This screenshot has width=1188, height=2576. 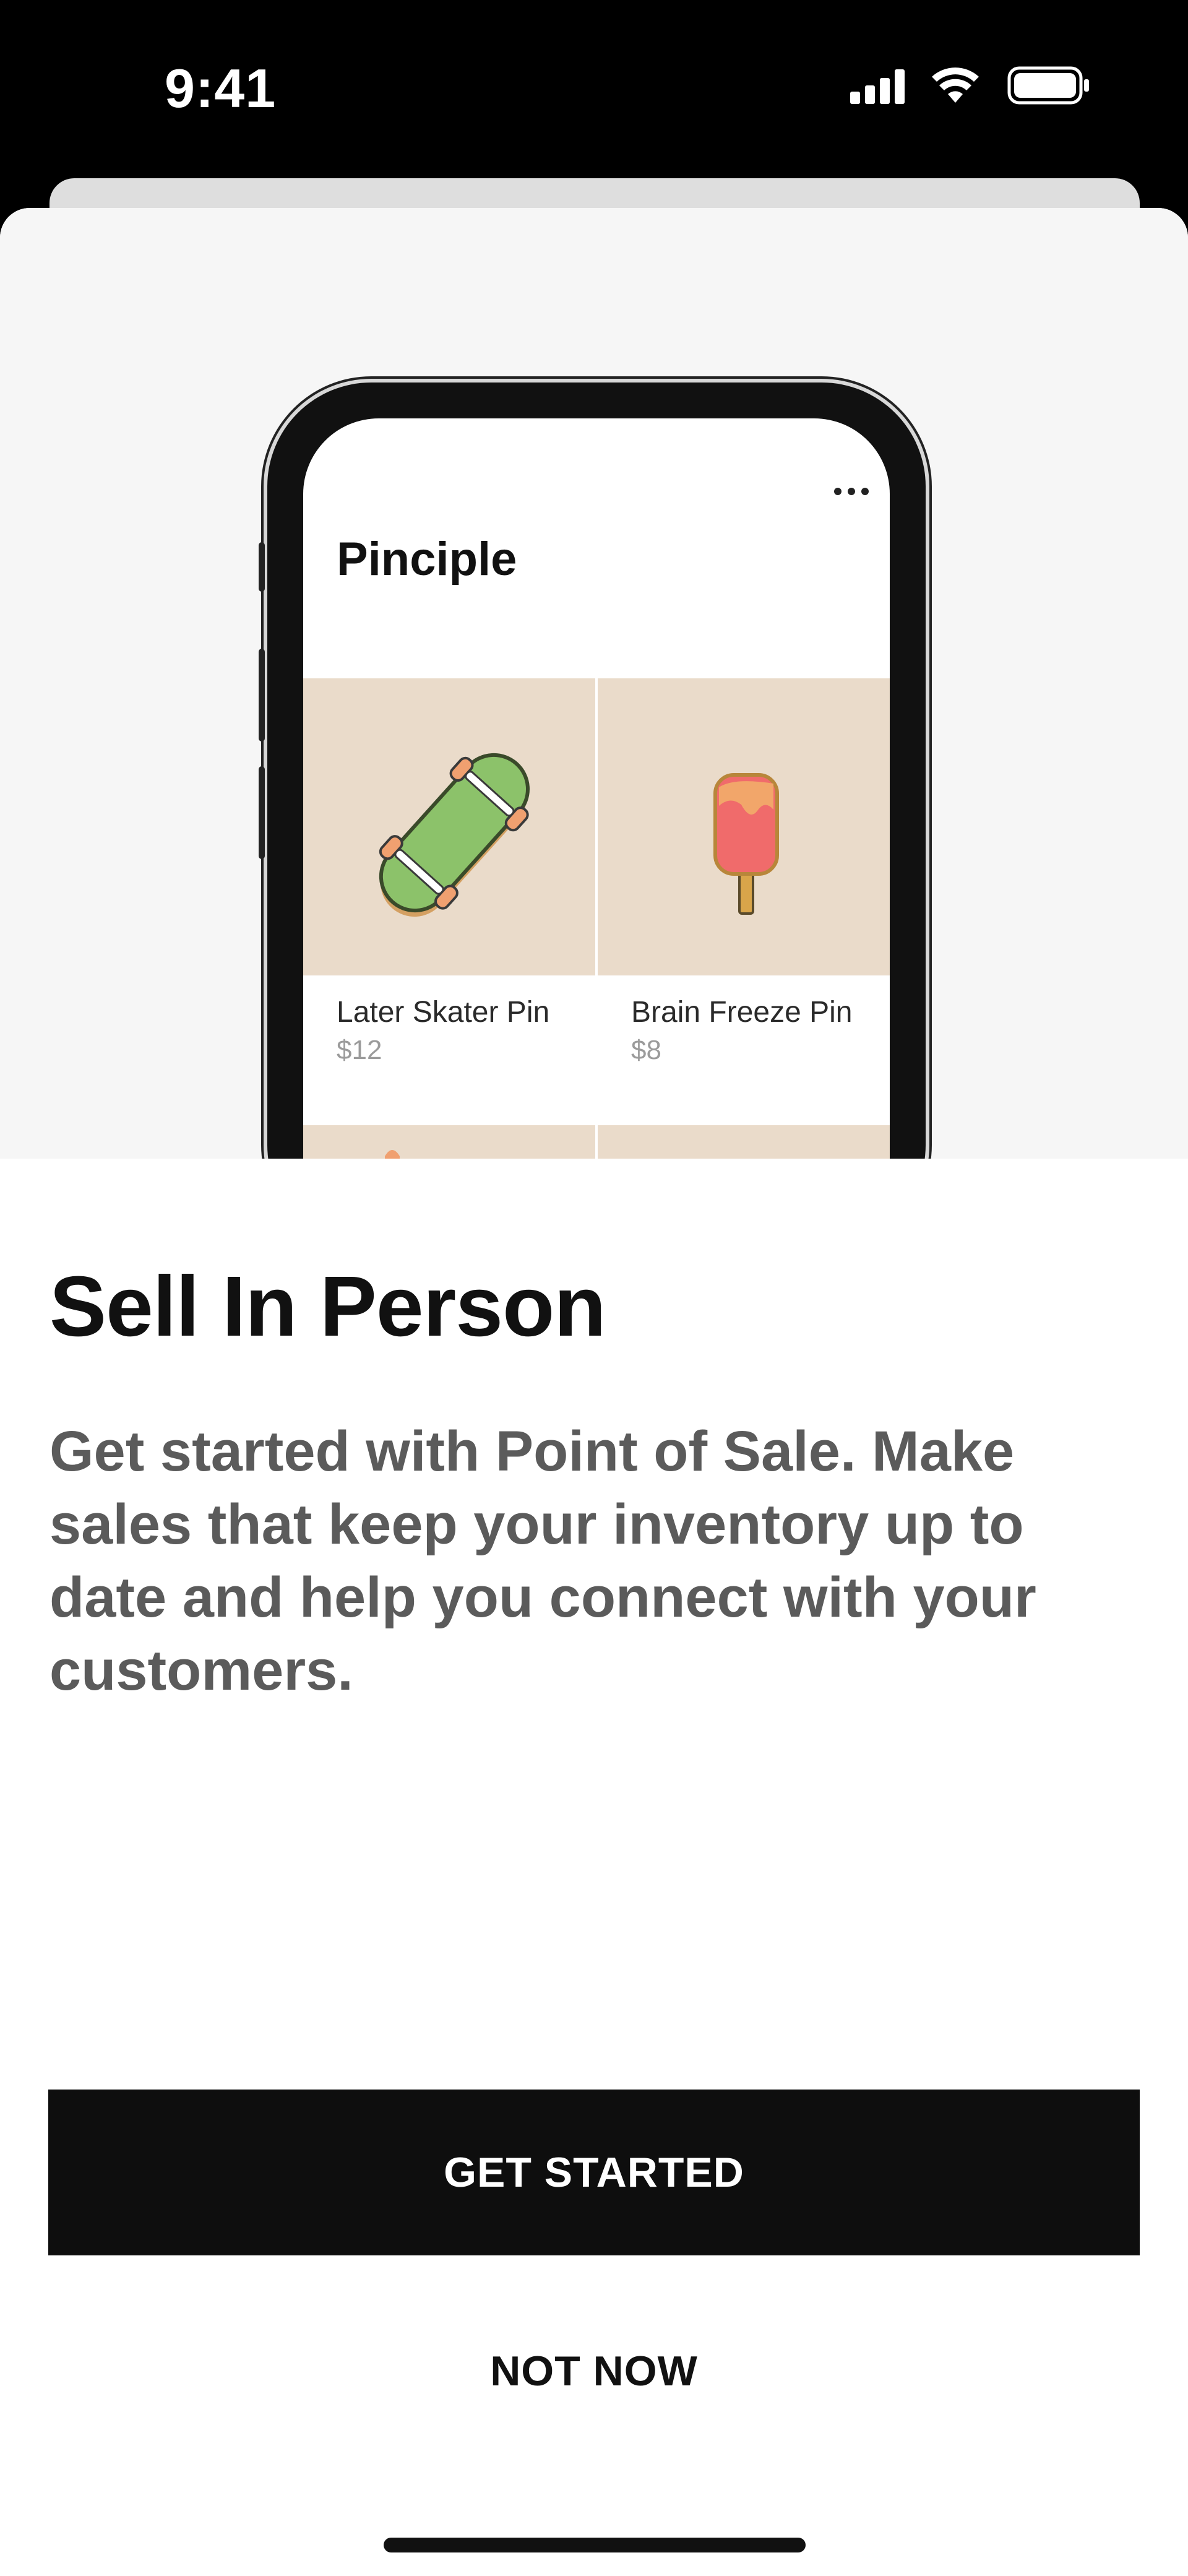 What do you see at coordinates (427, 559) in the screenshot?
I see `store-title: Pinciple` at bounding box center [427, 559].